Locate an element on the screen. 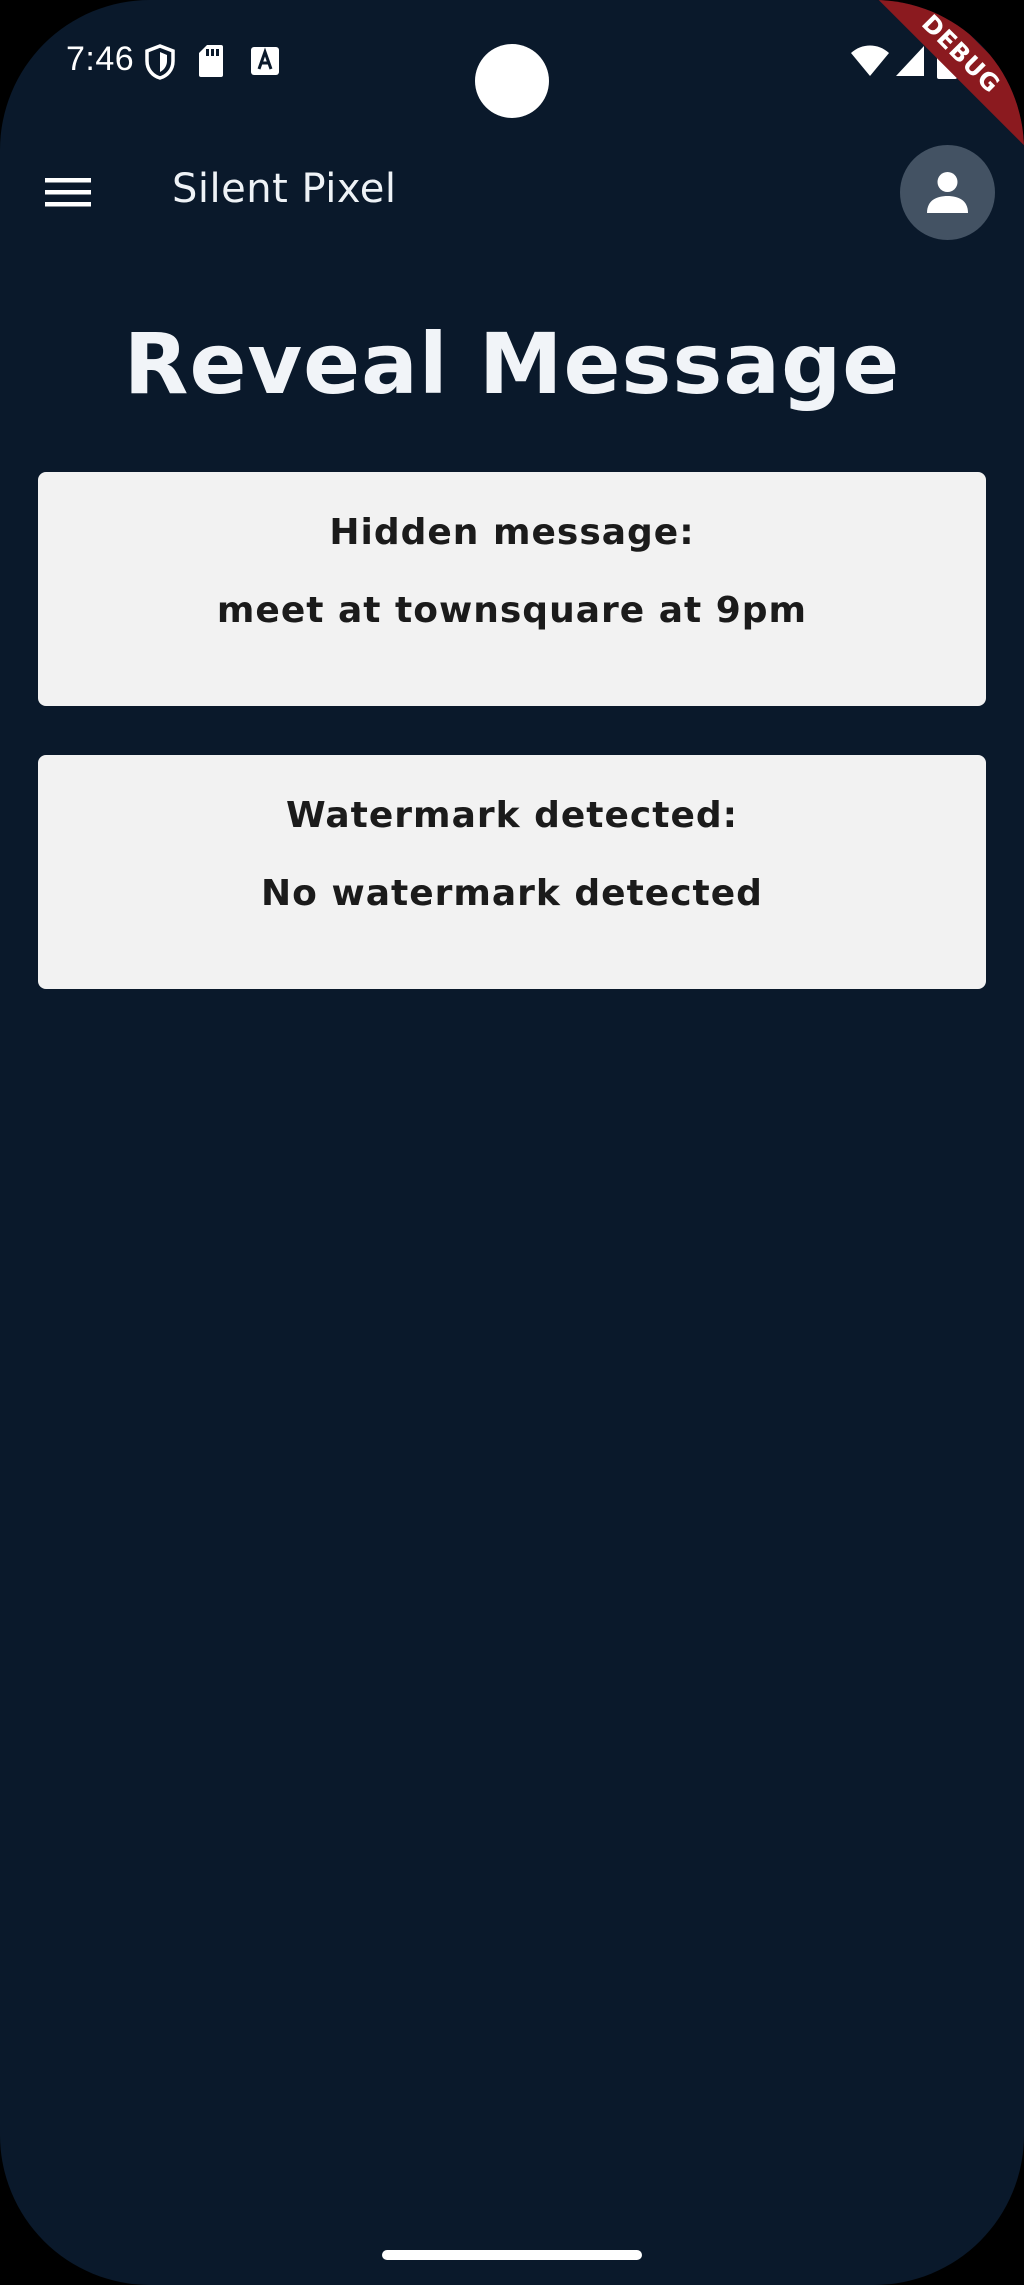 This screenshot has height=2285, width=1024. watermark-value: No watermark detected is located at coordinates (512, 893).